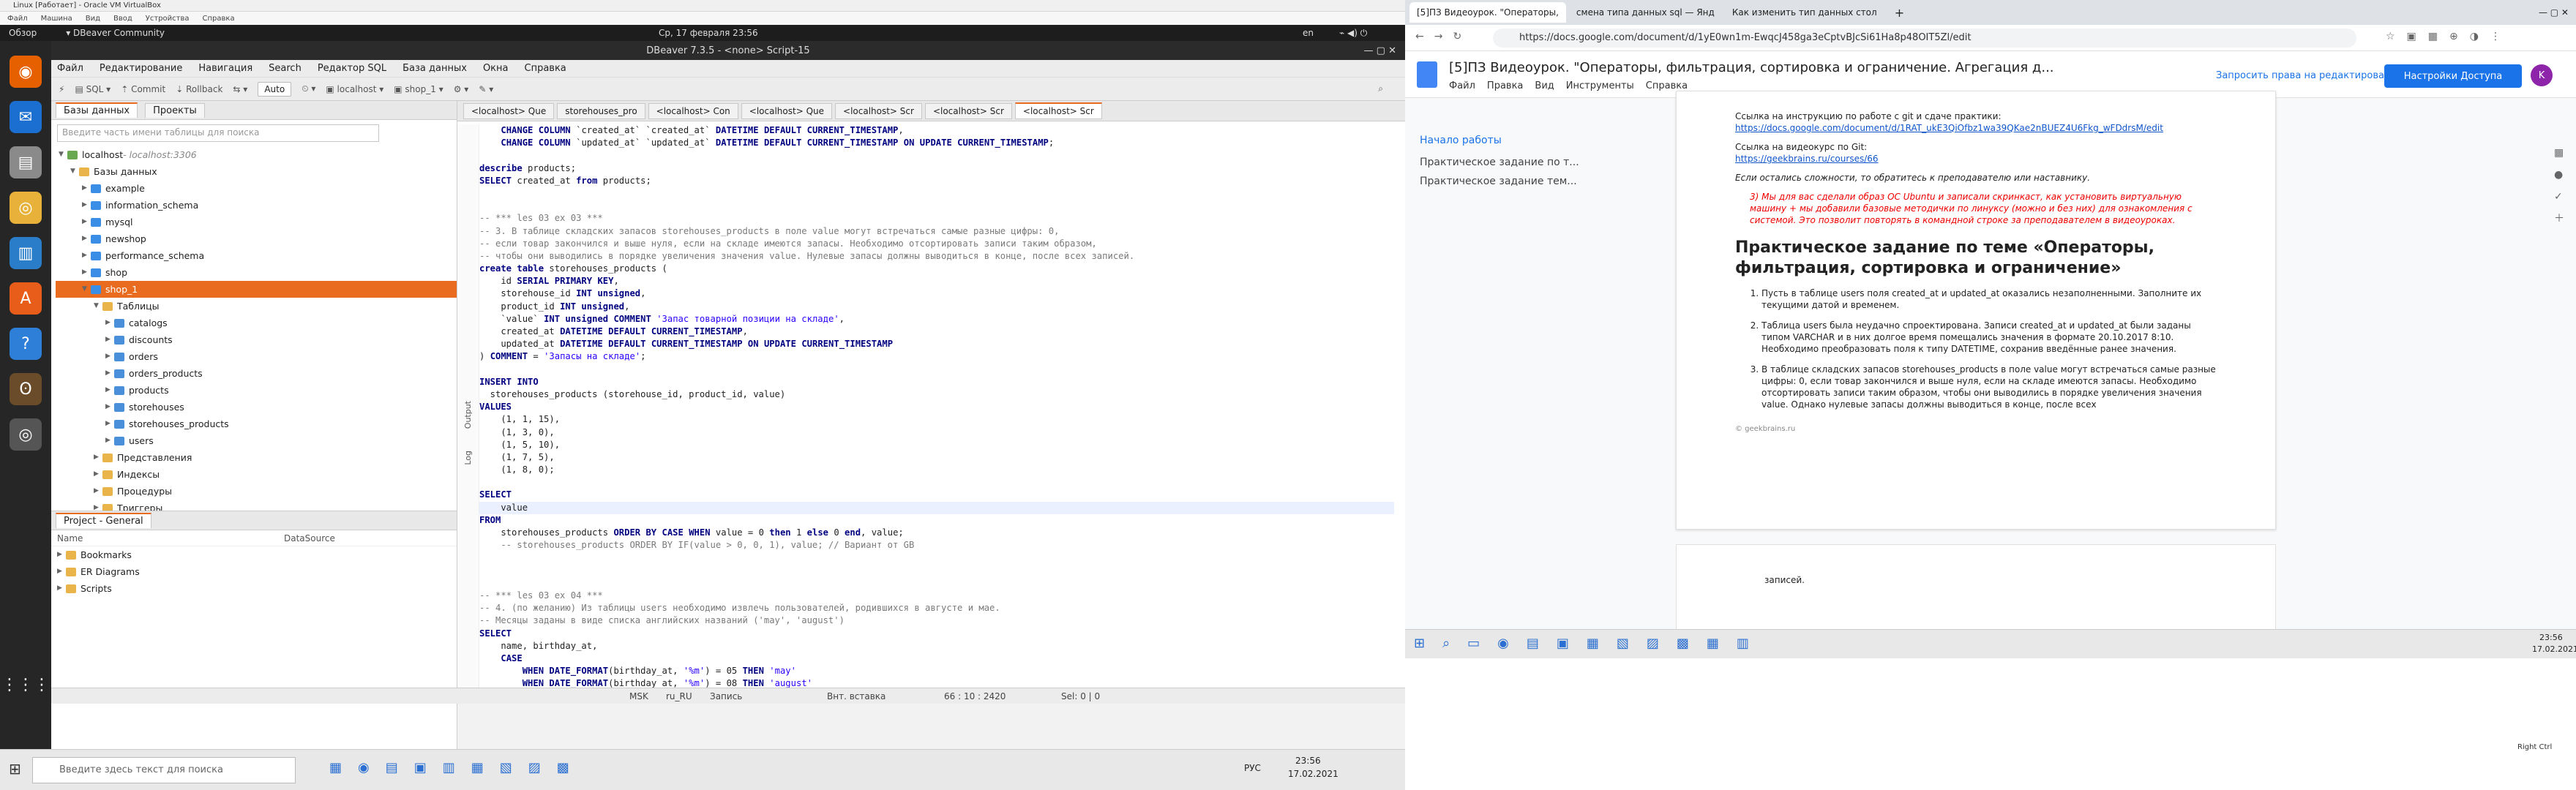 The image size is (2576, 790). I want to click on extension-icons: ☆▣▦⊕◑⋮, so click(2449, 36).